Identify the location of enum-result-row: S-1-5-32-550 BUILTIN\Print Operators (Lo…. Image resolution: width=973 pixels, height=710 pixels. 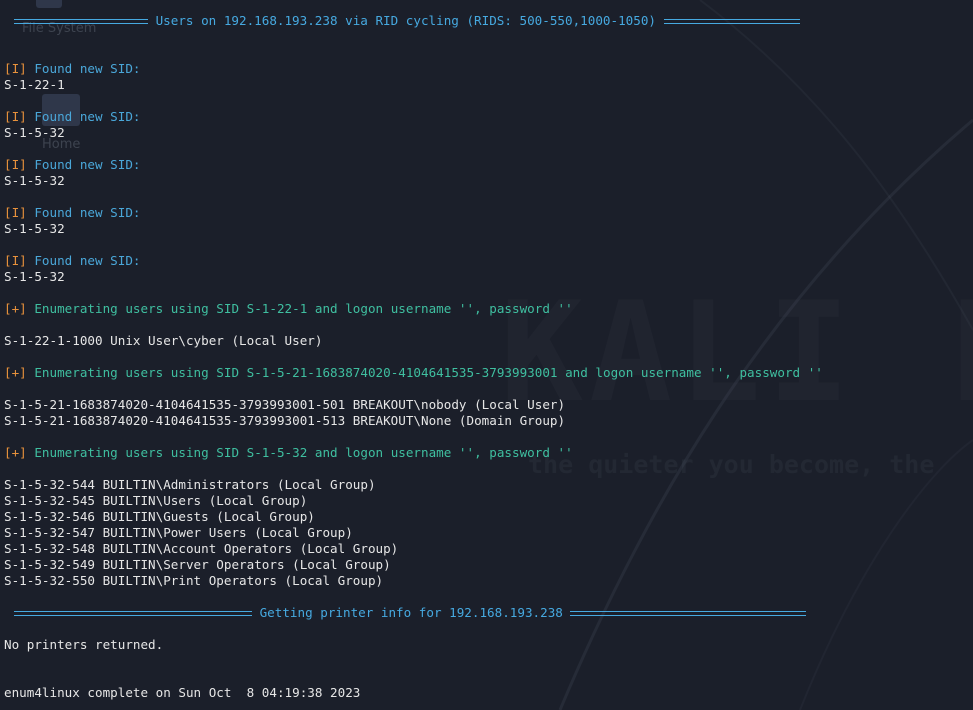
(194, 580).